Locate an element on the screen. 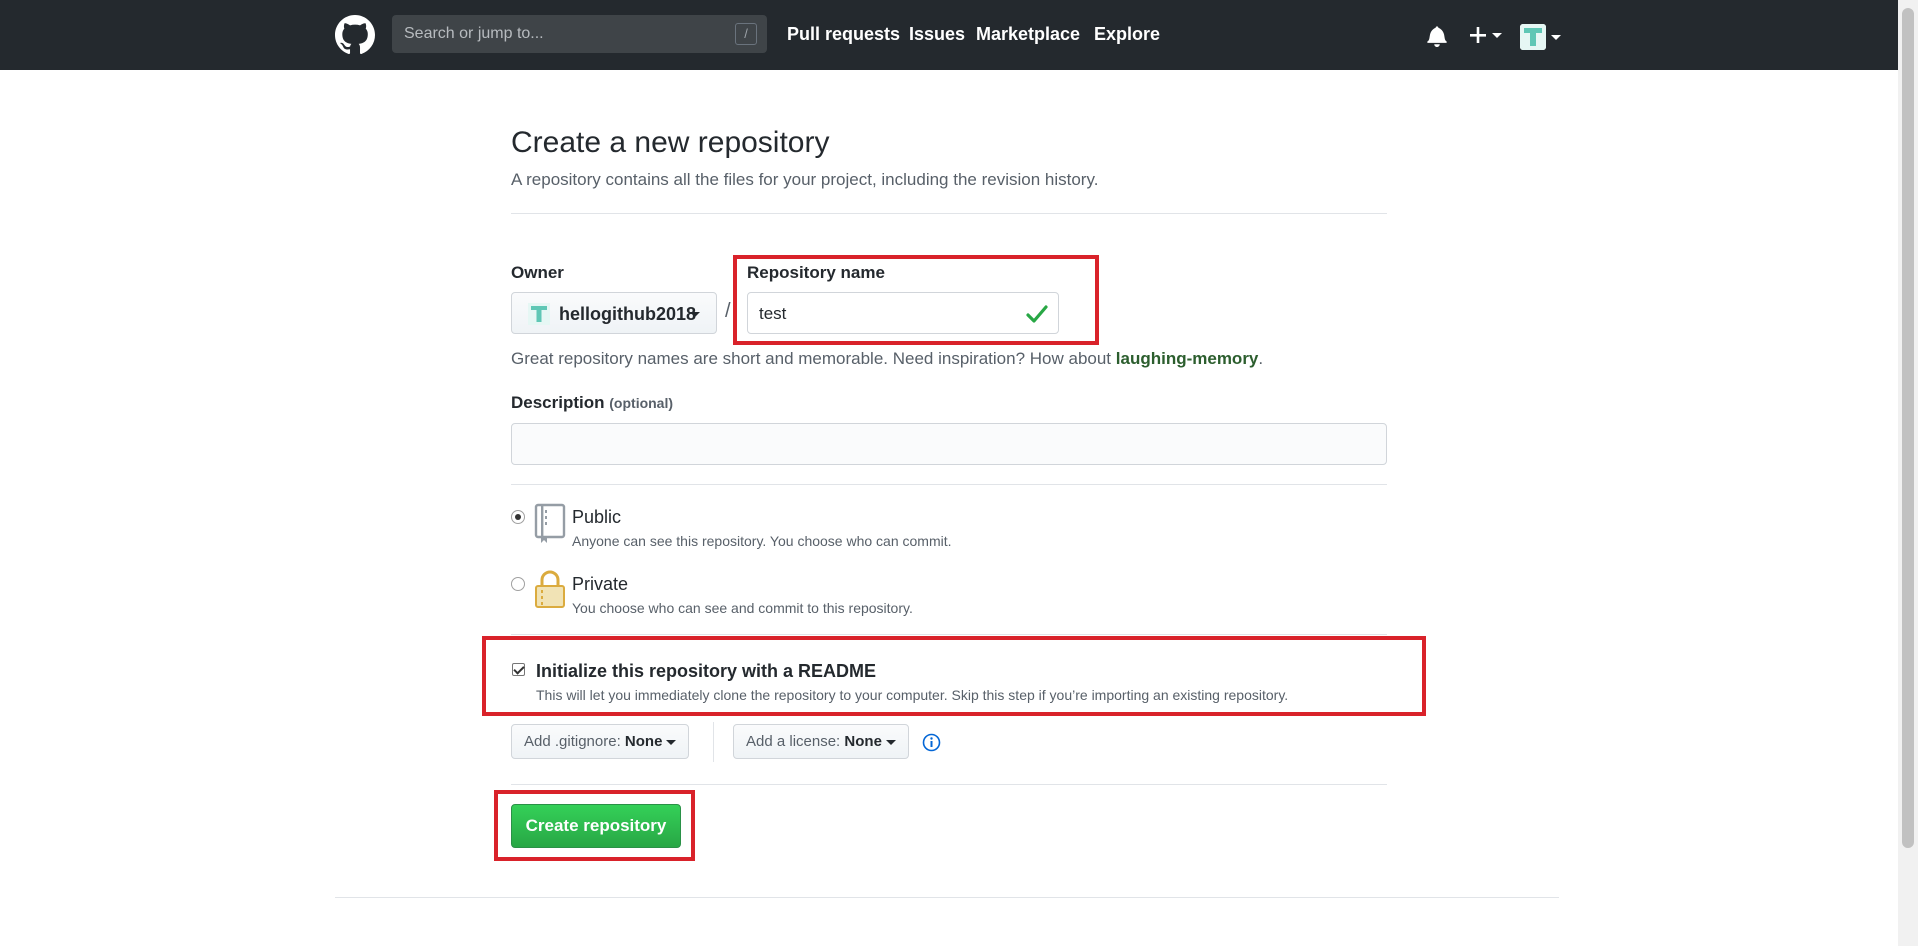 The image size is (1918, 946). gitignore-value: None is located at coordinates (643, 741).